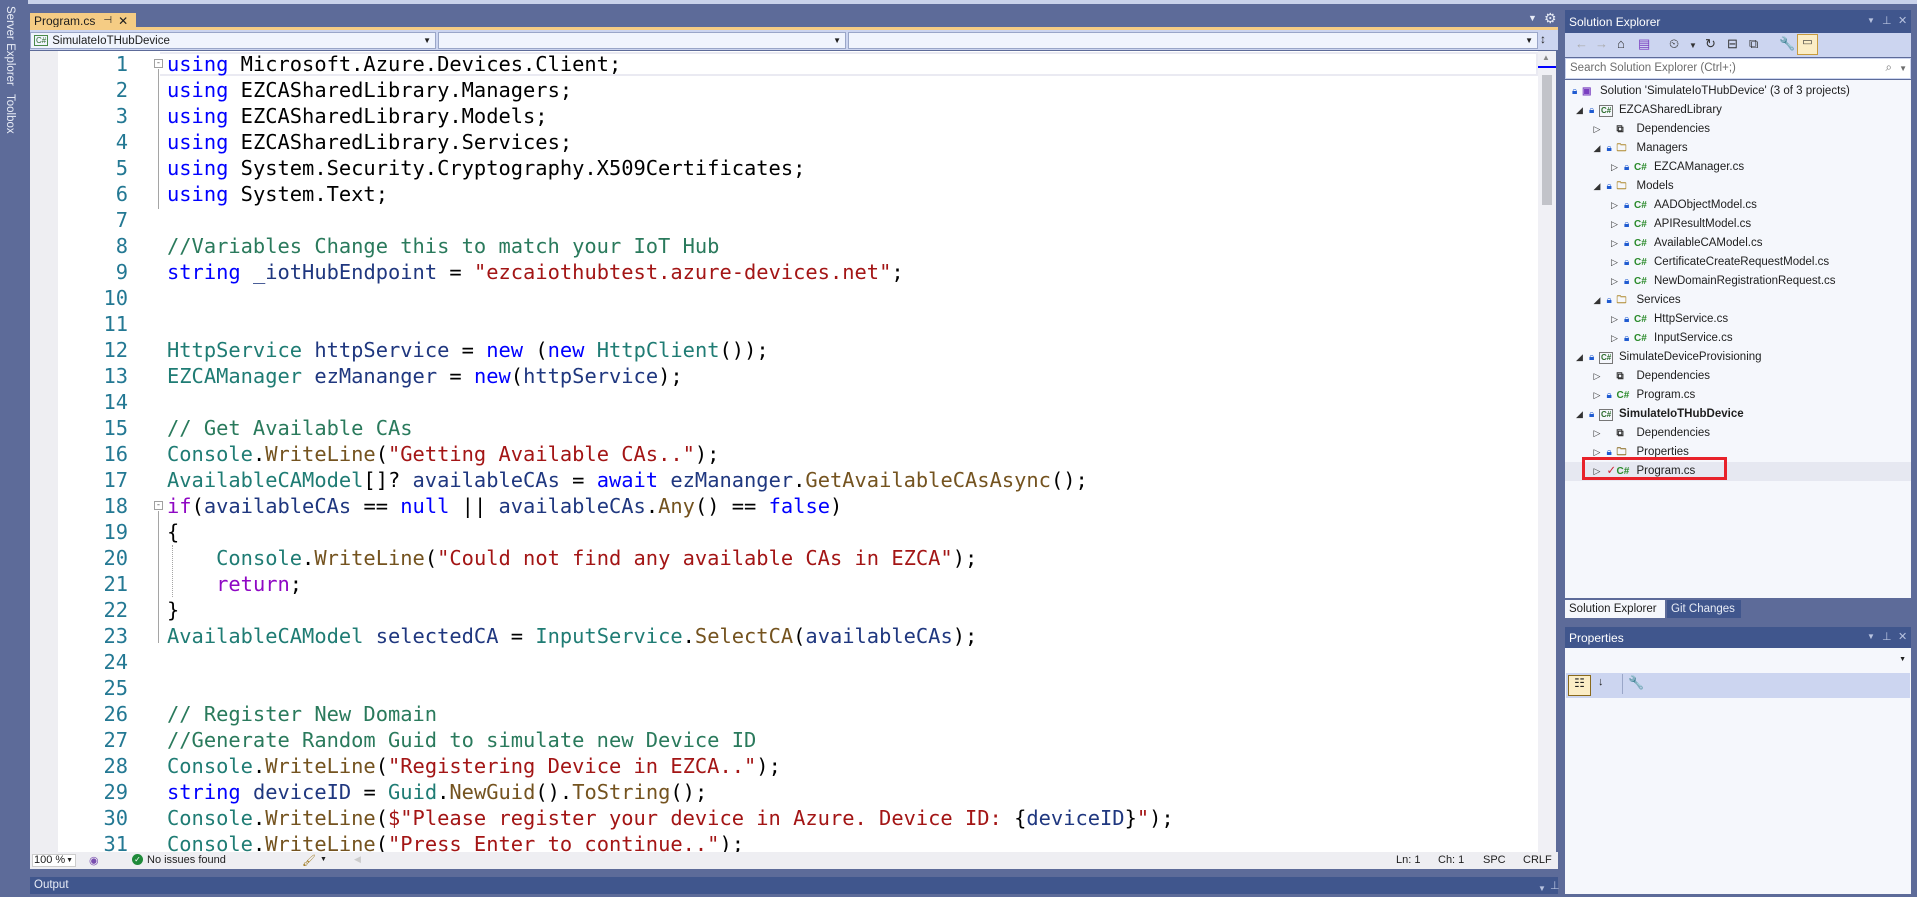 This screenshot has width=1917, height=897. Describe the element at coordinates (1547, 140) in the screenshot. I see `scrollbar-thumb` at that location.